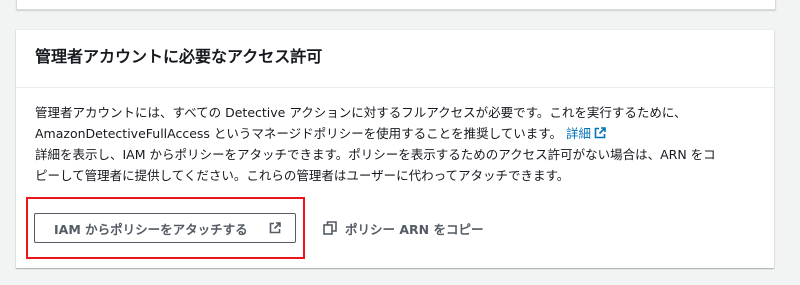  Describe the element at coordinates (179, 56) in the screenshot. I see `panel-title: 管理者アカウントに必要なアクセス許可` at that location.